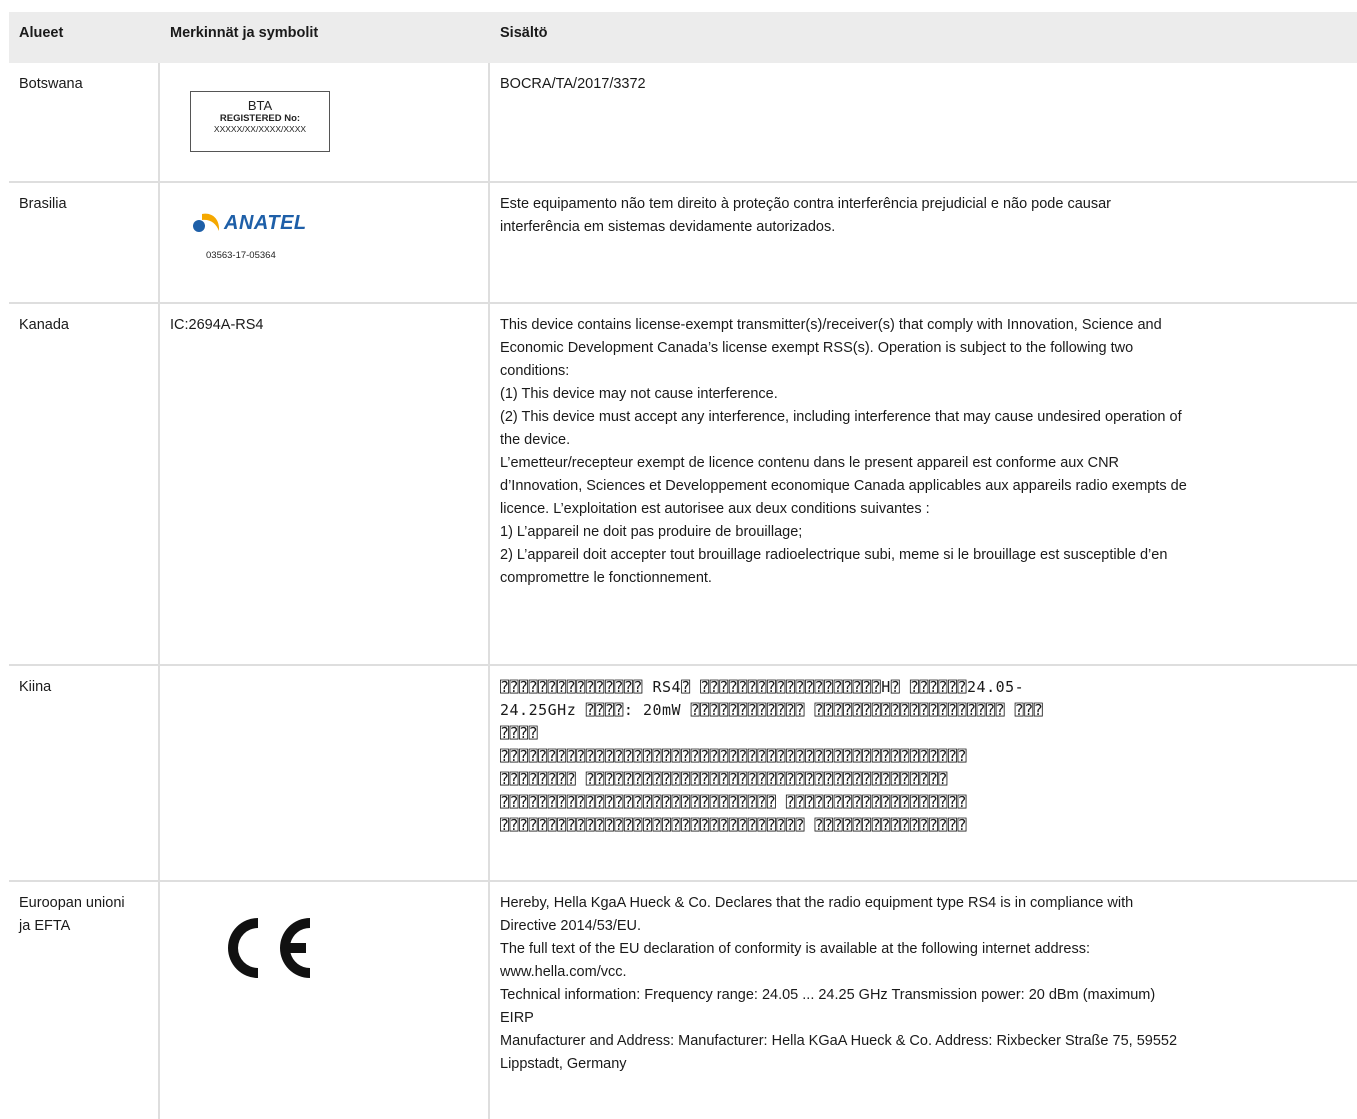  What do you see at coordinates (344, 952) in the screenshot?
I see `ce-mark-icon` at bounding box center [344, 952].